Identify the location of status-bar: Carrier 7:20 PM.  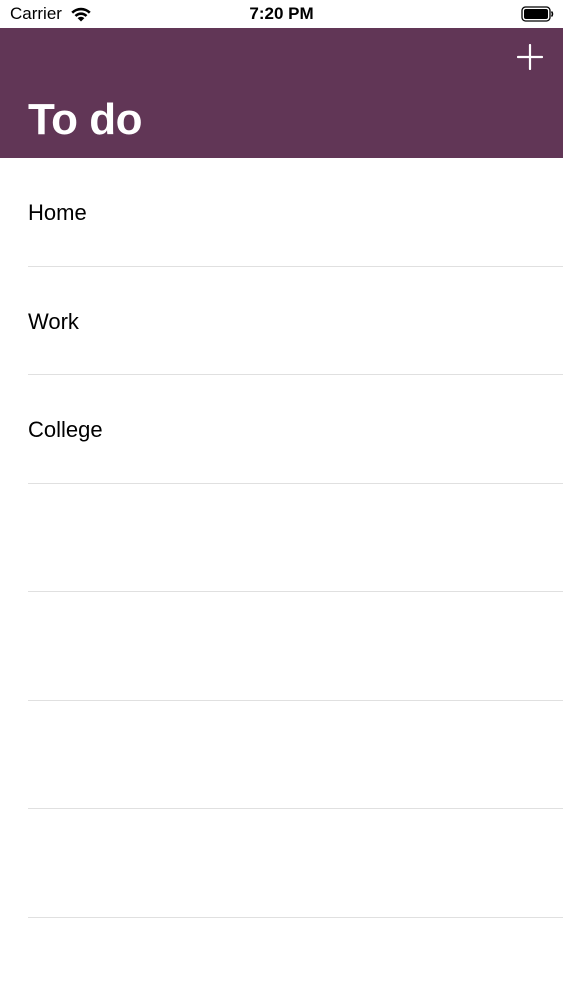
(281, 14).